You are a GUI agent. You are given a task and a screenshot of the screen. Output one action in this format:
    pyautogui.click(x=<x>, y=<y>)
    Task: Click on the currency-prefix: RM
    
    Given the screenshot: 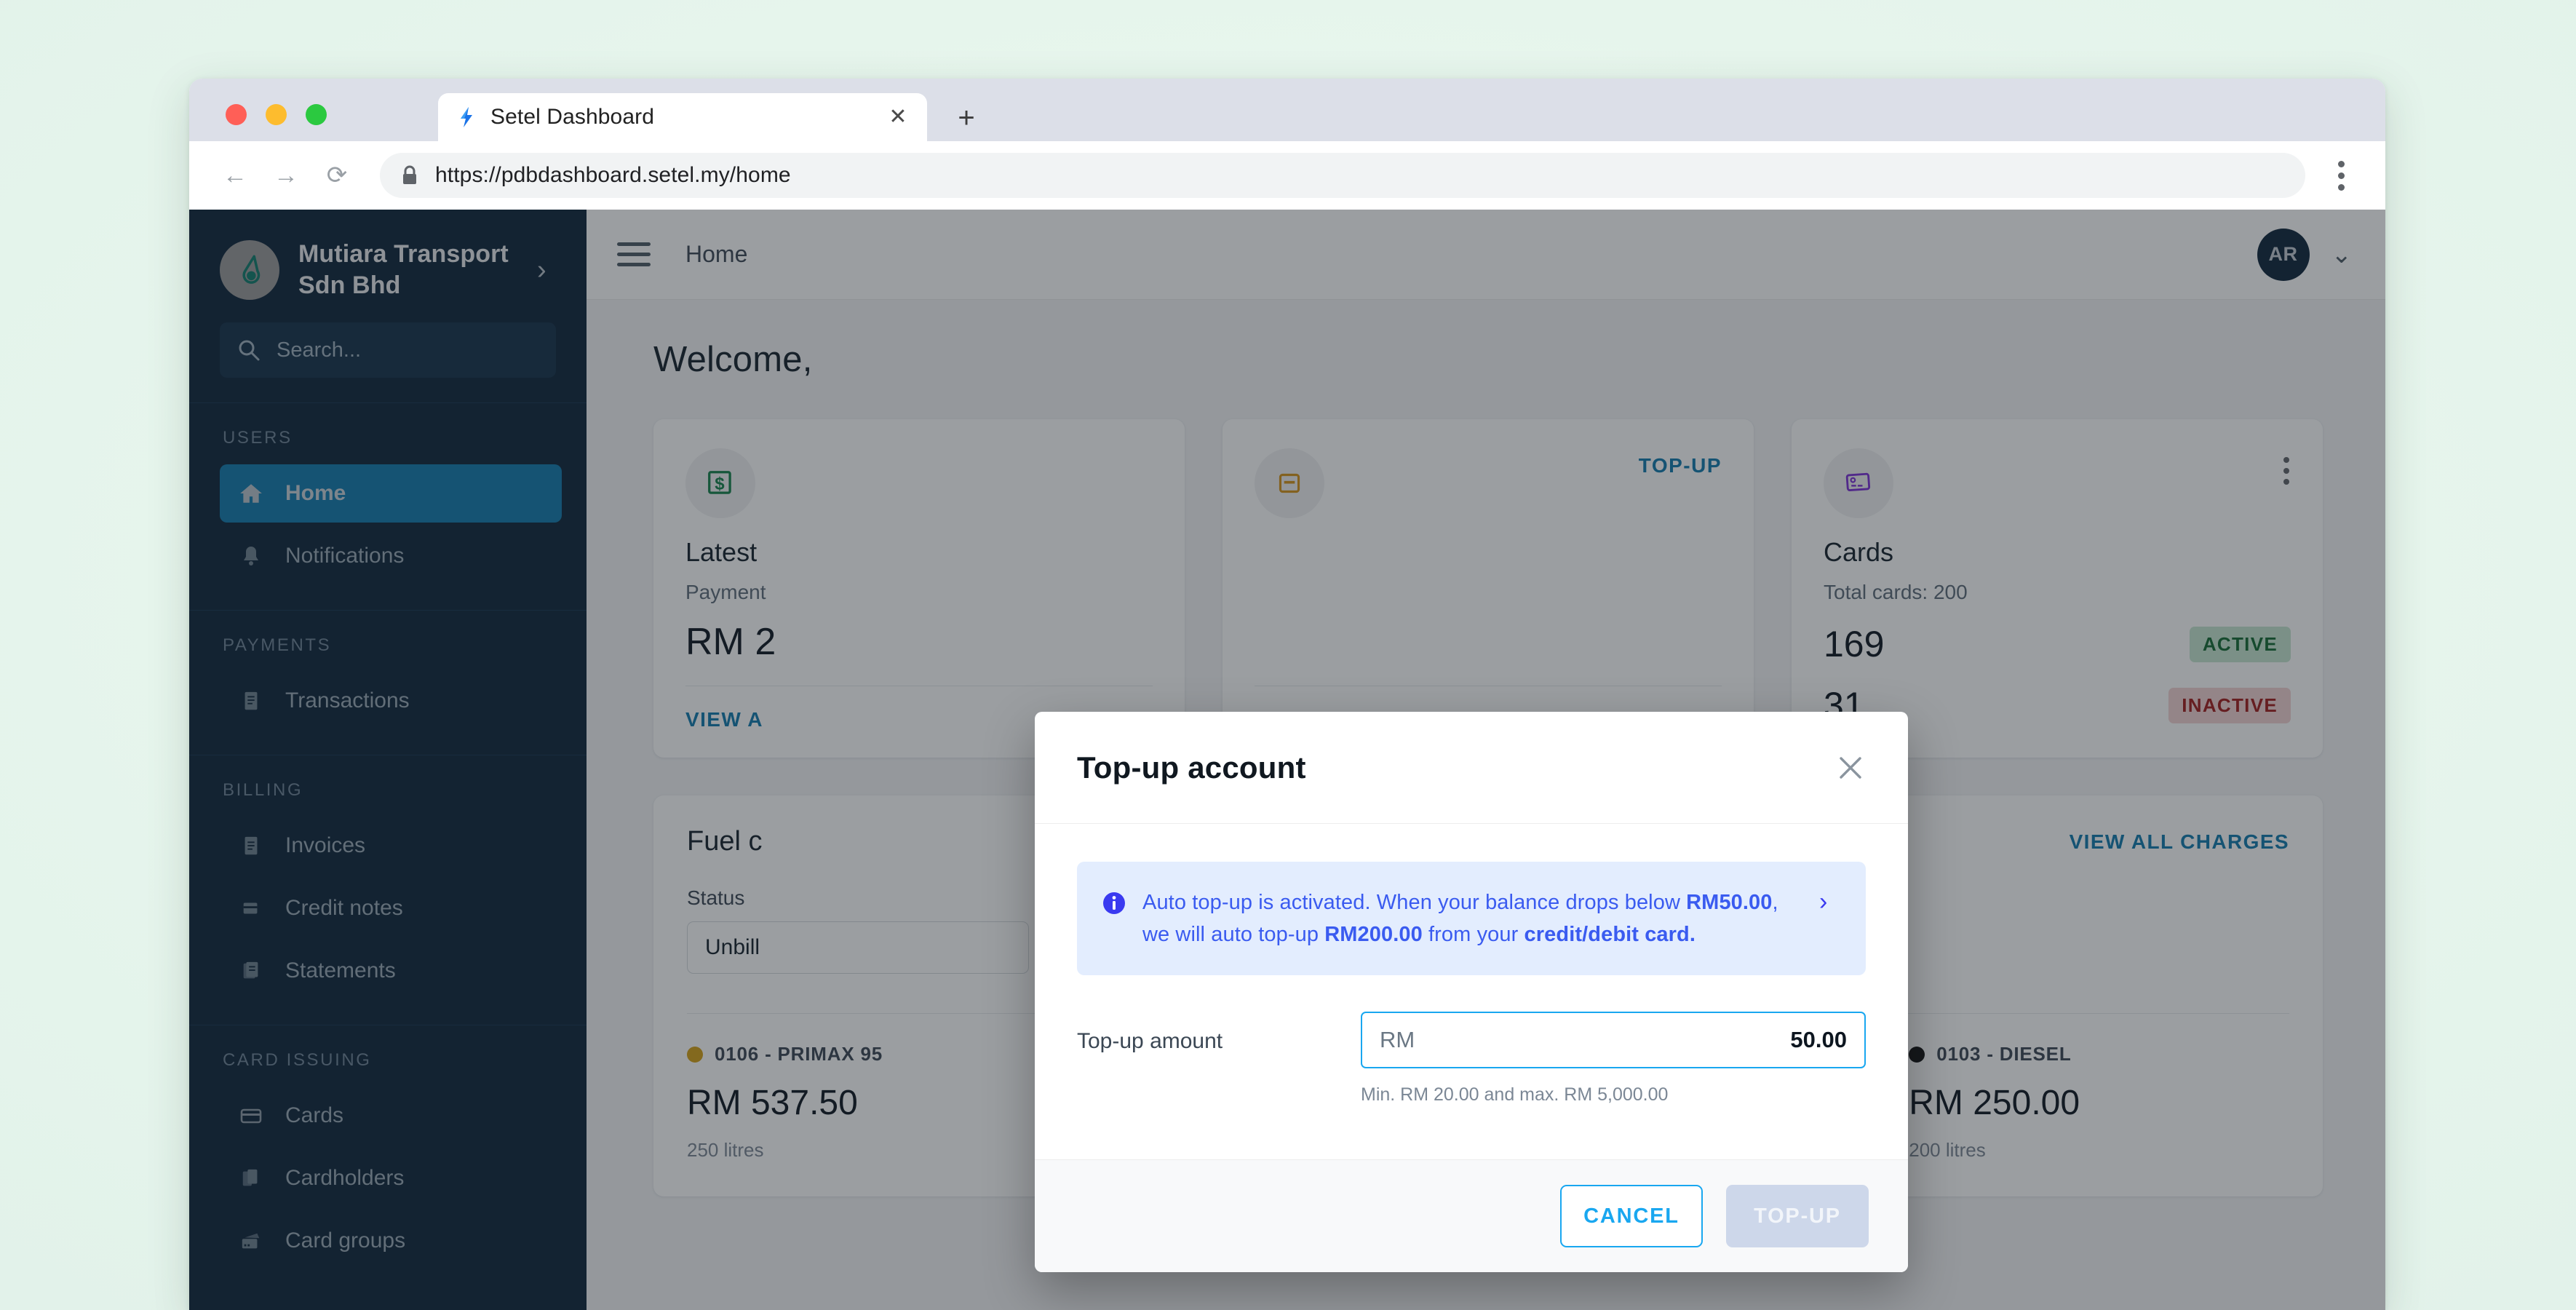 What is the action you would take?
    pyautogui.click(x=1397, y=1040)
    